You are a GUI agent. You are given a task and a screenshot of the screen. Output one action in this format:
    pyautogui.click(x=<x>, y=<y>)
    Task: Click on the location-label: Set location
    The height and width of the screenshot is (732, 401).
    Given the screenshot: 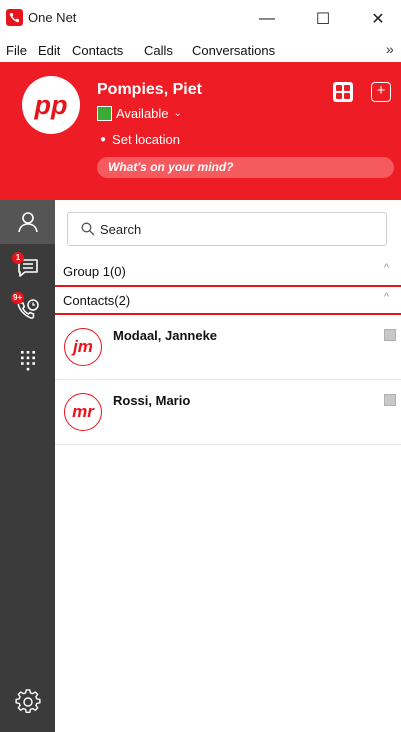 What is the action you would take?
    pyautogui.click(x=146, y=139)
    